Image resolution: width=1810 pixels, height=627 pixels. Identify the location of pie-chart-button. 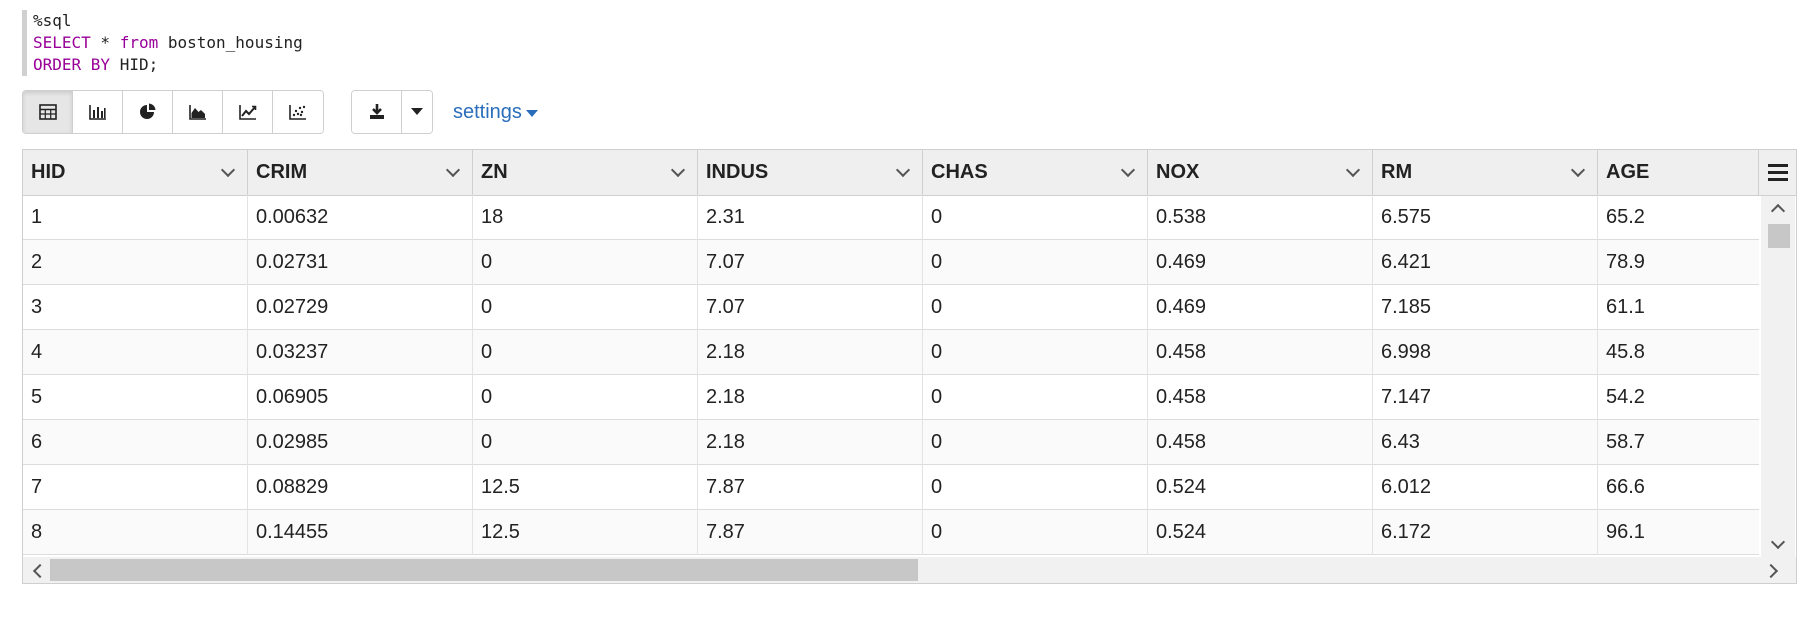
(148, 112).